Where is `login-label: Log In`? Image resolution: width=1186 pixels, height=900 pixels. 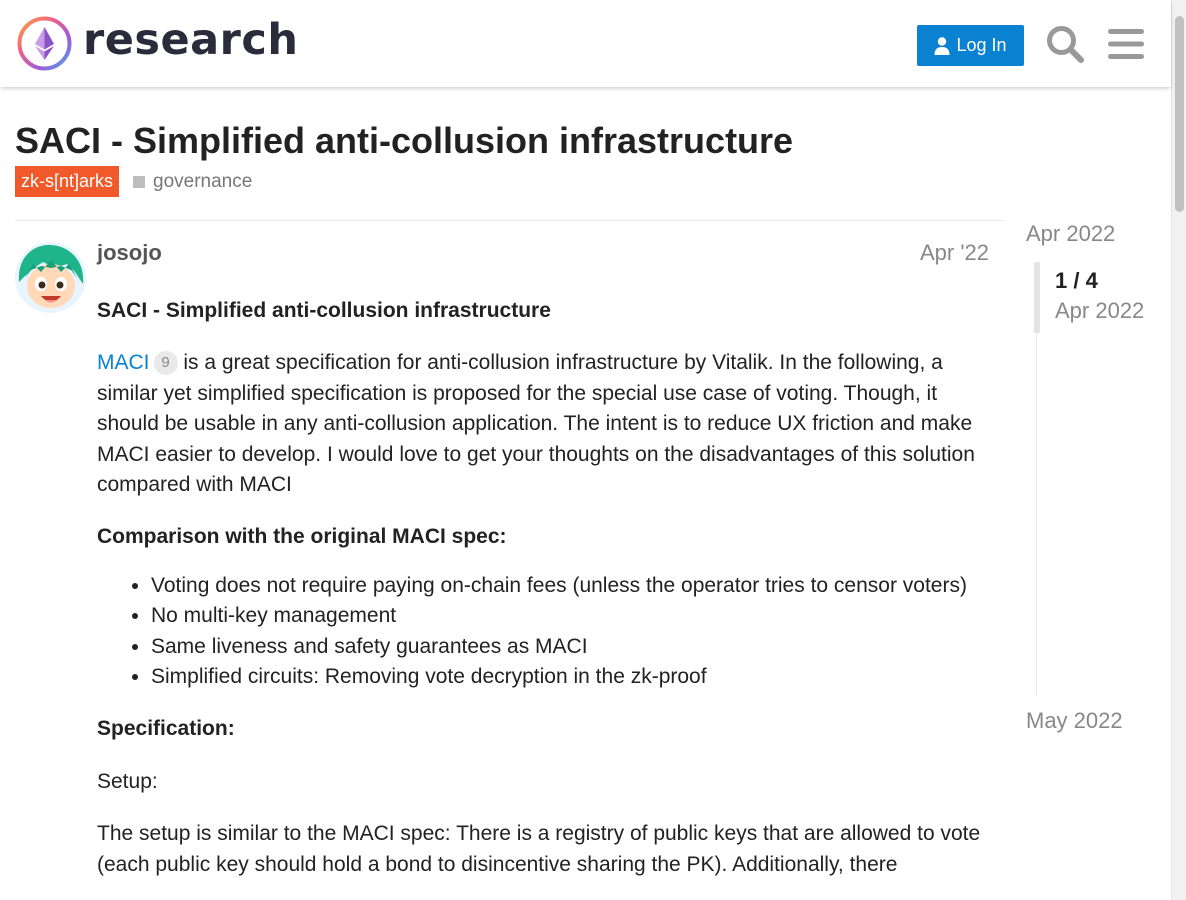
login-label: Log In is located at coordinates (981, 45).